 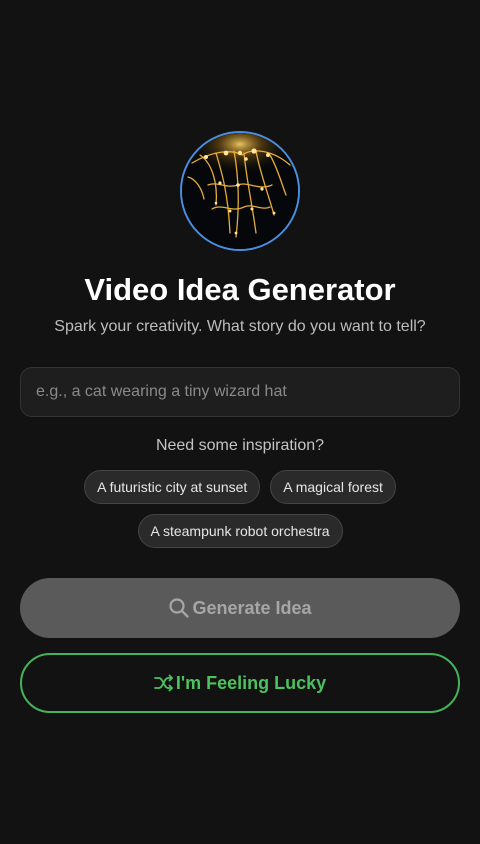 I want to click on inspiration-chip-magical-forest: A magical forest, so click(x=333, y=487).